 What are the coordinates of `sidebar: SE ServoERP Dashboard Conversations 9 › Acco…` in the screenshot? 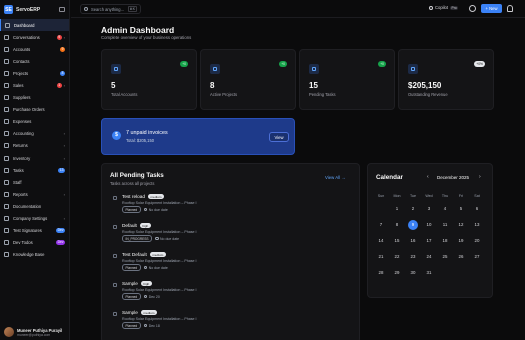 It's located at (35, 170).